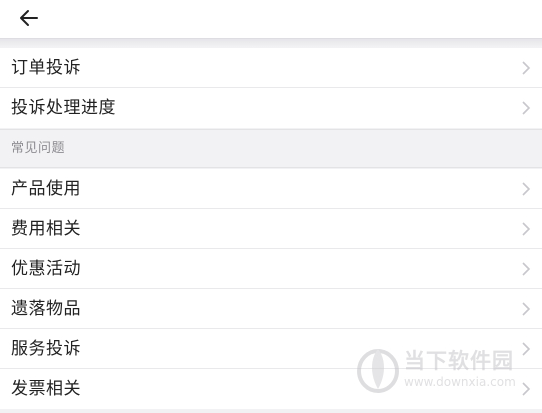 The height and width of the screenshot is (413, 542). What do you see at coordinates (271, 389) in the screenshot?
I see `list-item-invoice: 发票相关` at bounding box center [271, 389].